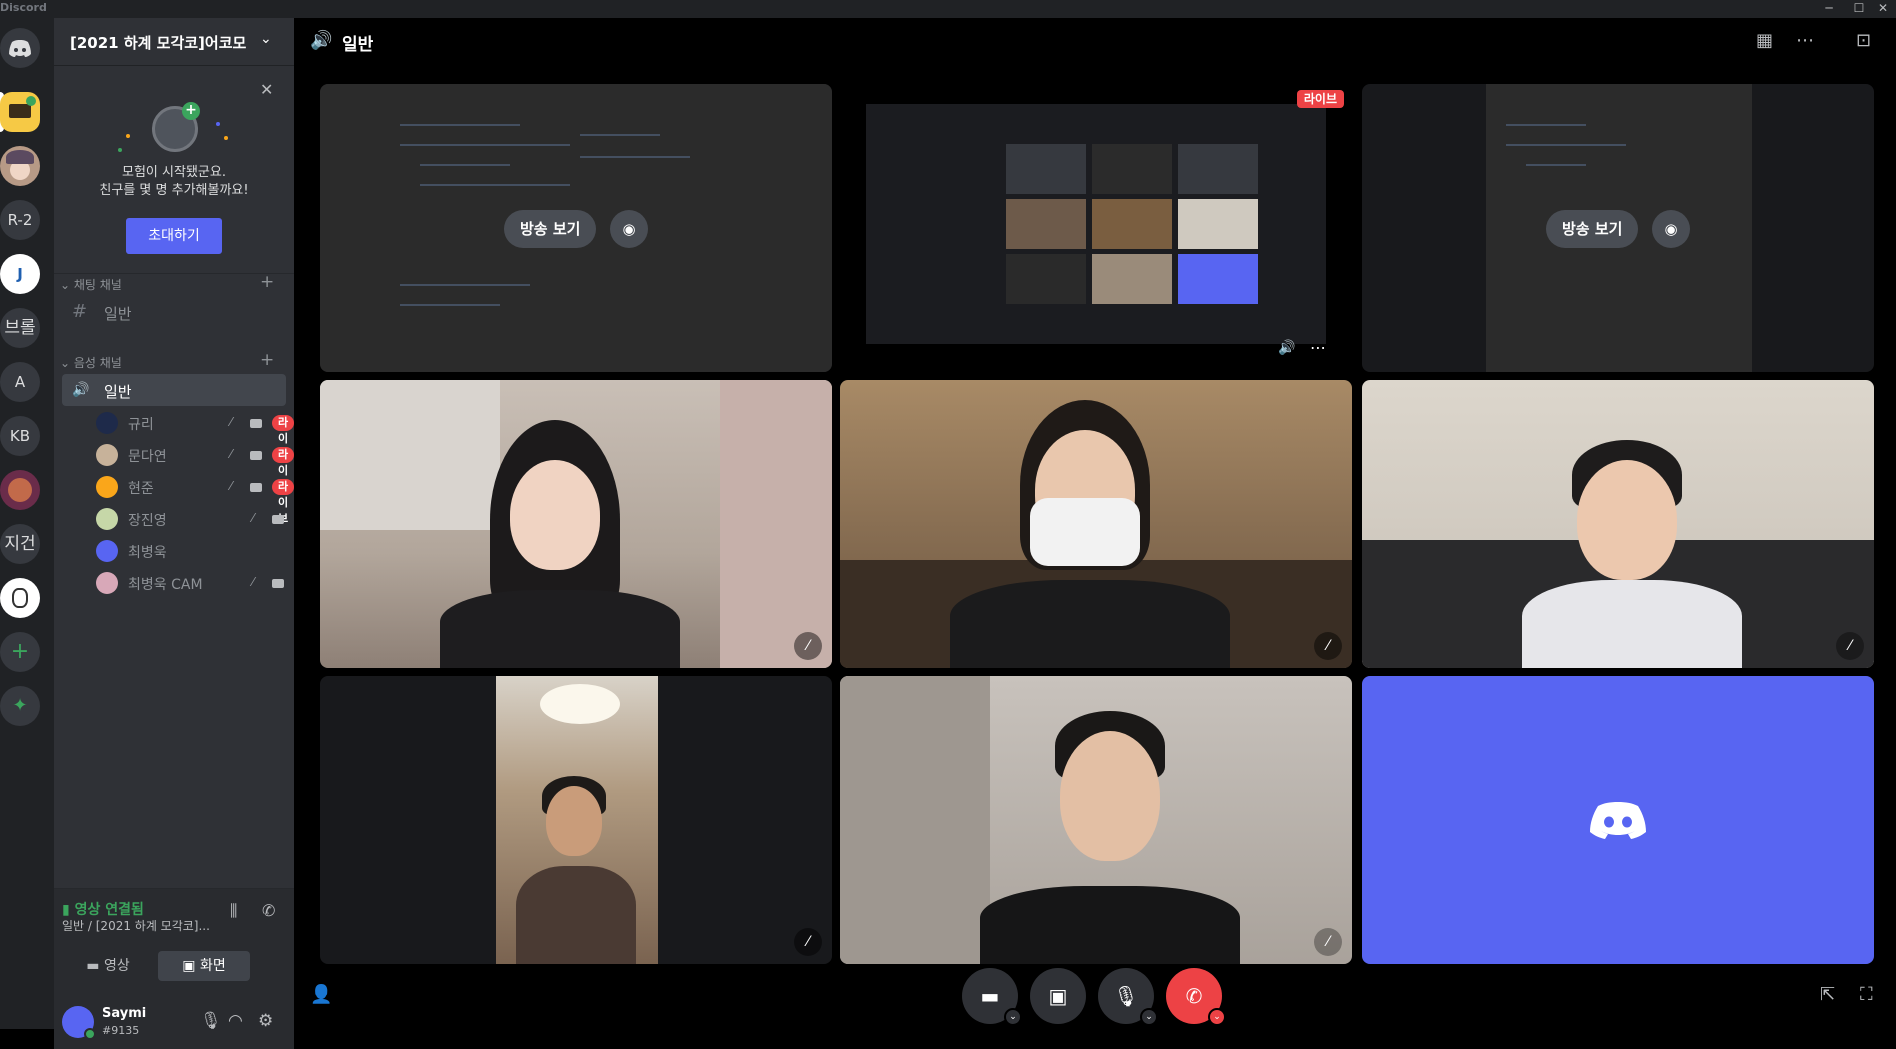  What do you see at coordinates (1095, 996) in the screenshot?
I see `call-controls: 👤 ▬ ⌄ ▣ 🎙 ⌄ ✆ ⌄ ⇱ ⛶` at bounding box center [1095, 996].